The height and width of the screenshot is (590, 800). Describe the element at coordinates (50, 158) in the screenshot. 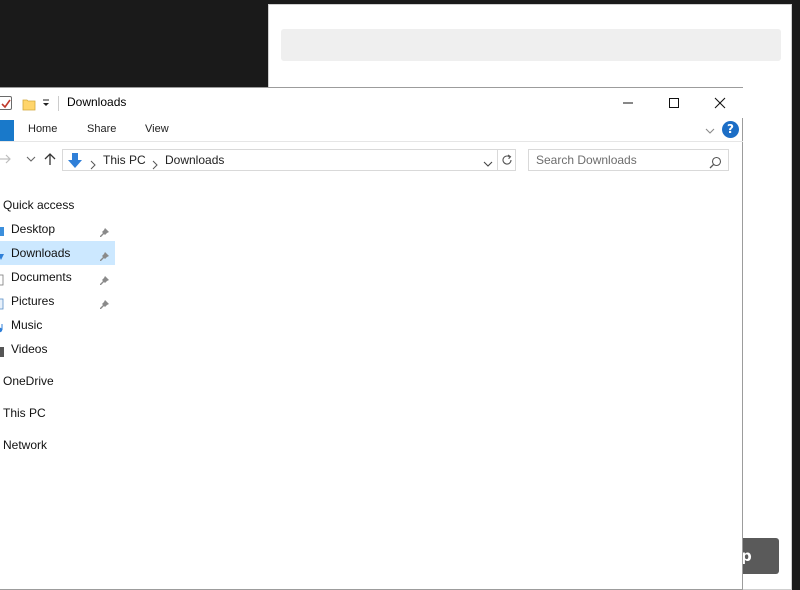

I see `up-arrow-icon` at that location.